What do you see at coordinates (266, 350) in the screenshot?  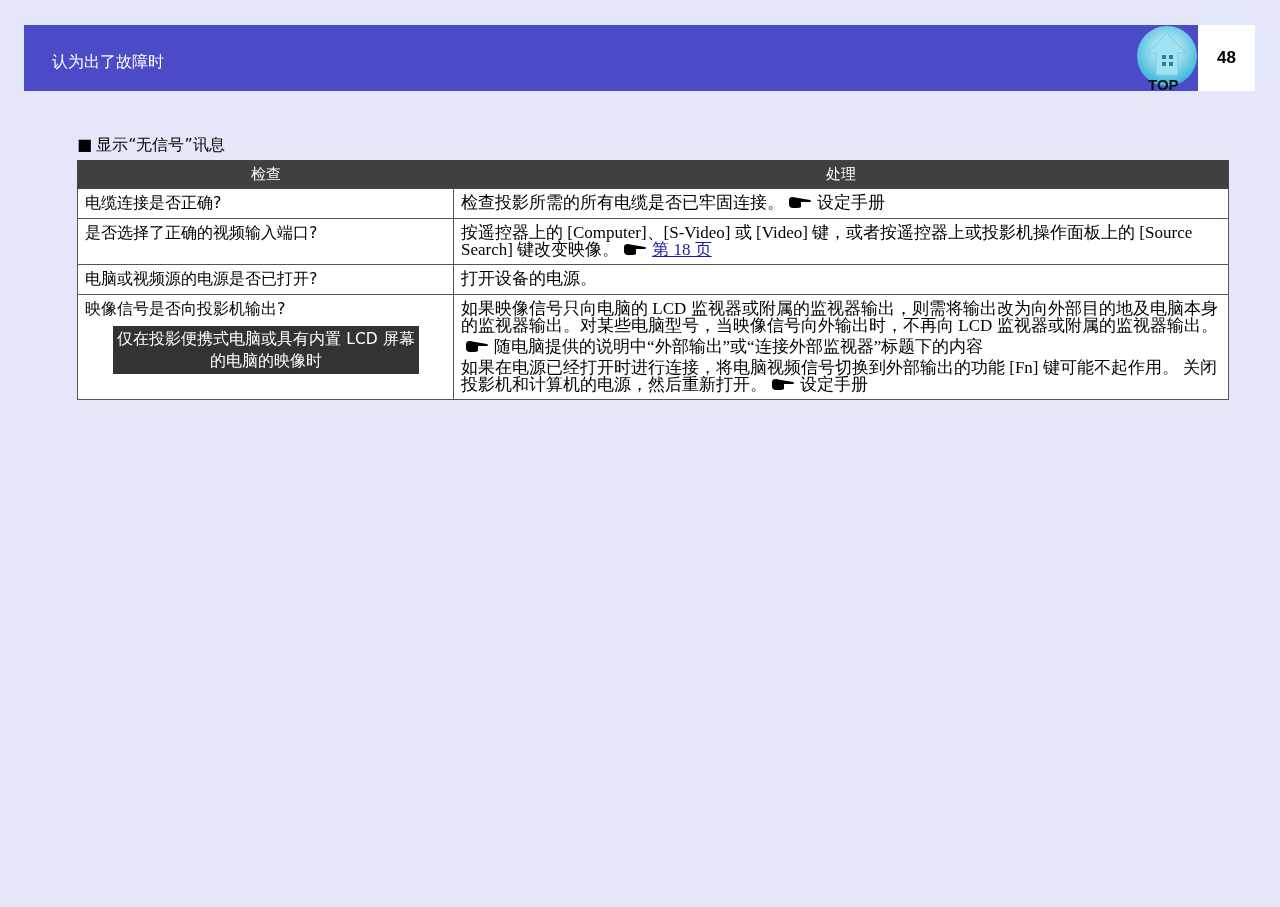 I see `note-label: 仅在投影便携式电脑或具有内置 LCD 屏幕的电脑的映像时` at bounding box center [266, 350].